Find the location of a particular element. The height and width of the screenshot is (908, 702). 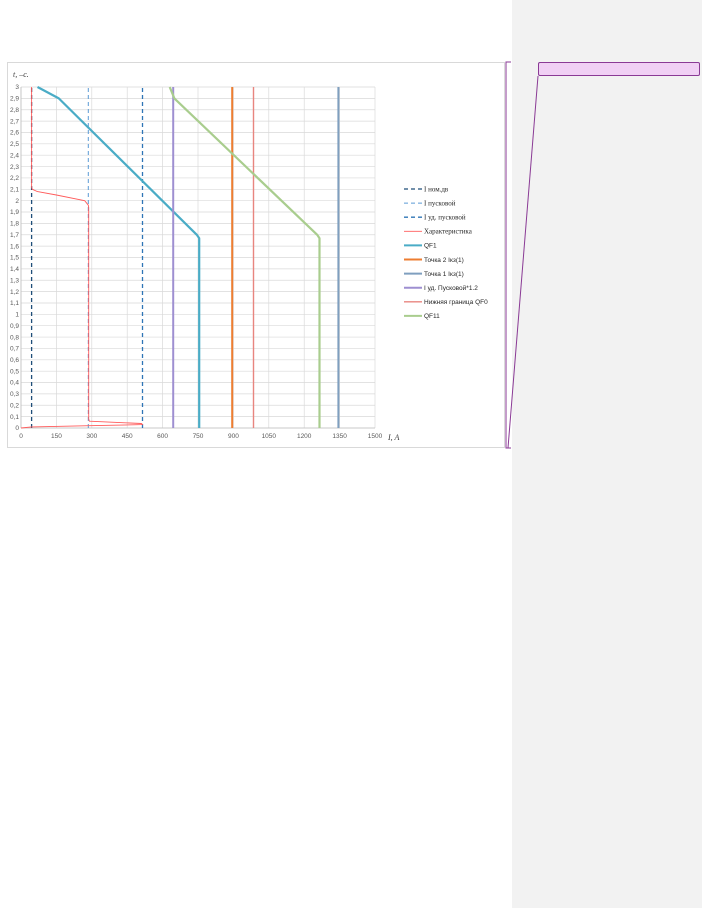

legend-label: I уд. пусковой is located at coordinates (445, 218).